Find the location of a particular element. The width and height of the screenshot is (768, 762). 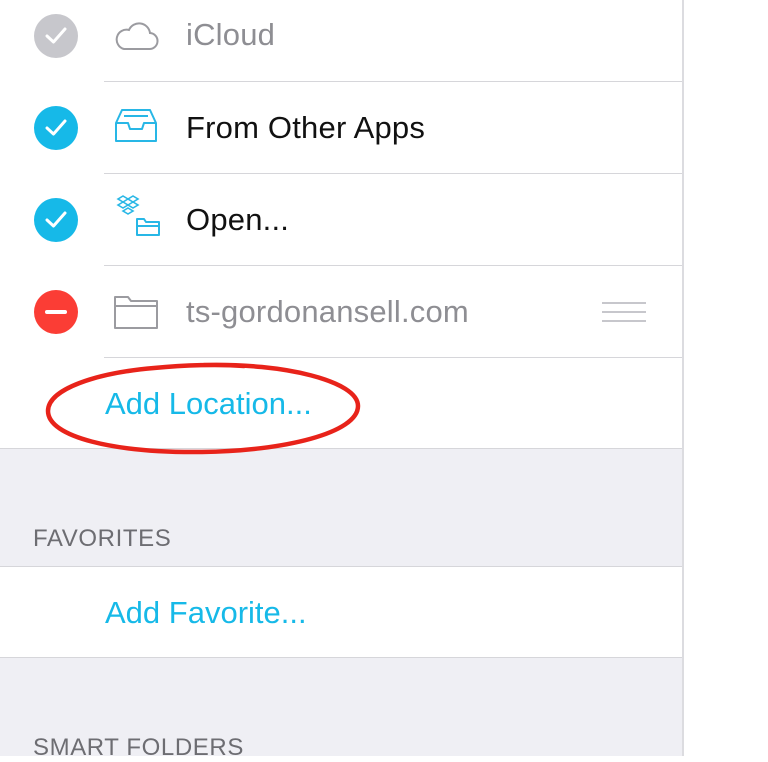

reorder-handle-icon is located at coordinates (624, 313).